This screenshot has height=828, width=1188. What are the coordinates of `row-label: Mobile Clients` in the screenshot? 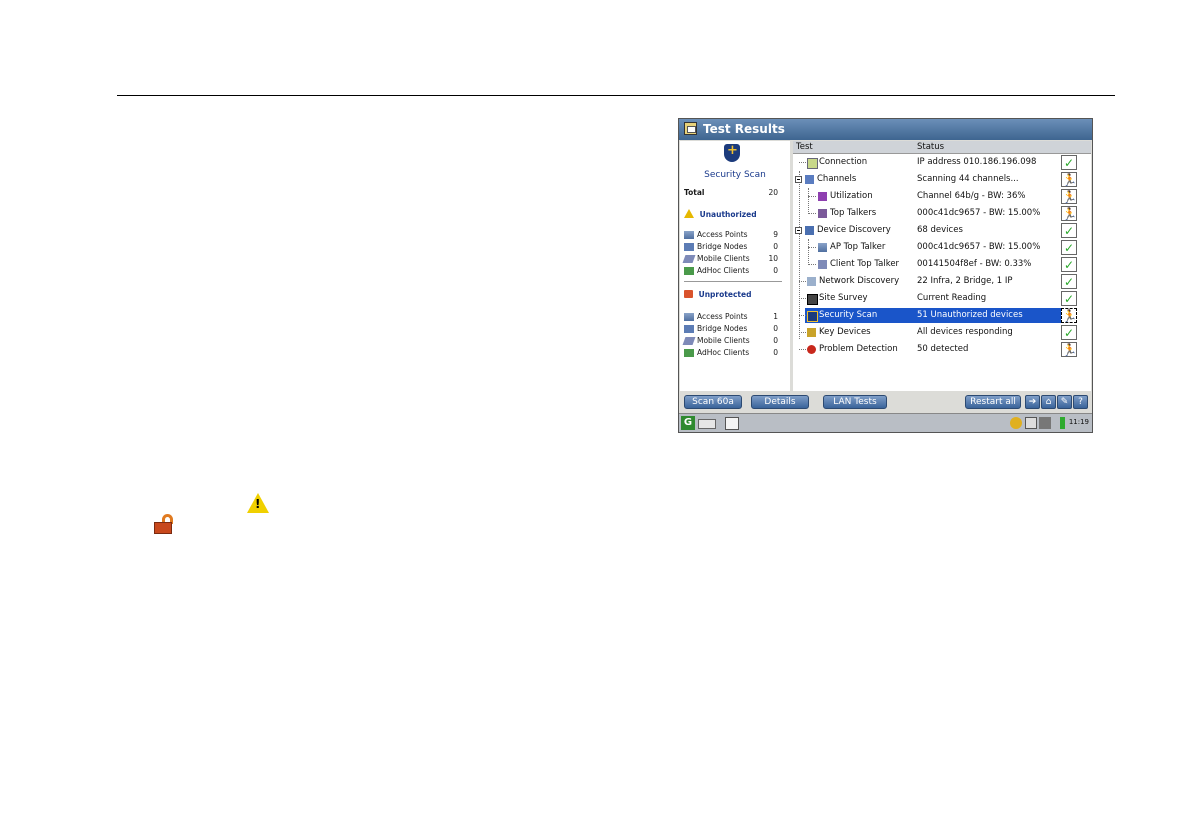 It's located at (723, 258).